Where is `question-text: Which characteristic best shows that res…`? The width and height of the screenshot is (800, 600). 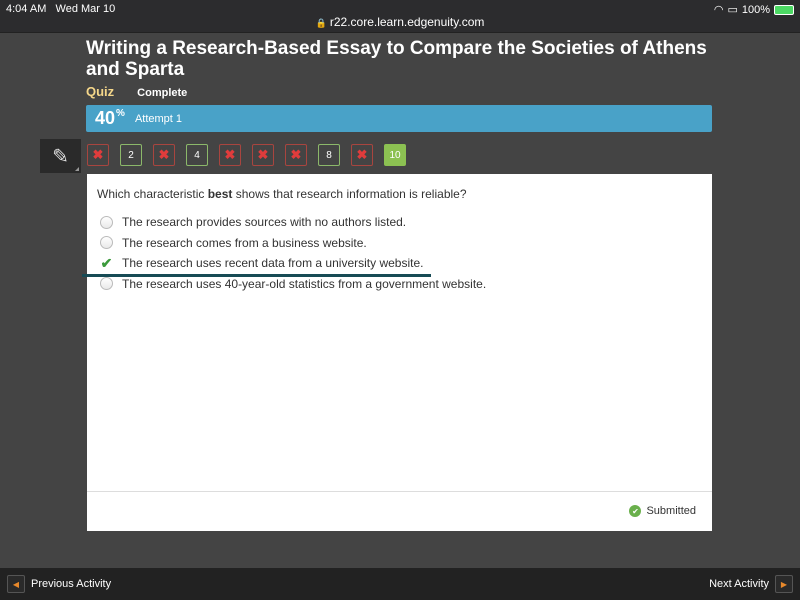
question-text: Which characteristic best shows that res… is located at coordinates (282, 194).